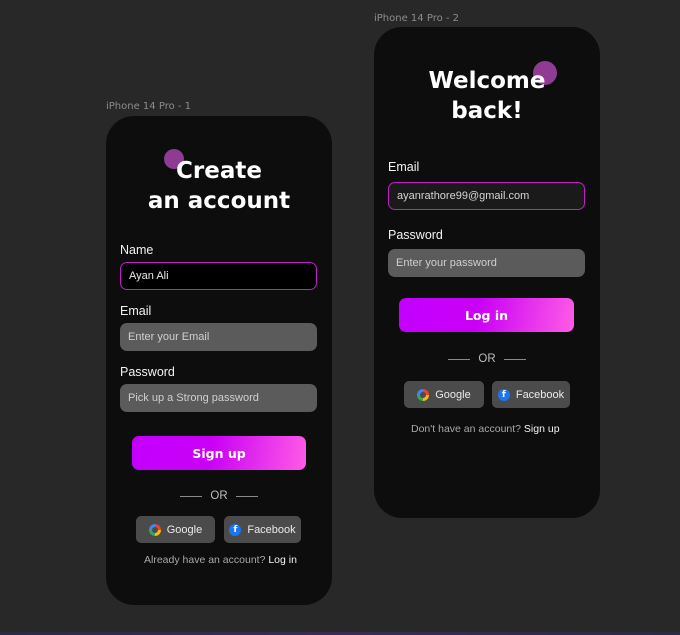 This screenshot has width=680, height=635. What do you see at coordinates (486, 263) in the screenshot?
I see `password-input: Enter your password` at bounding box center [486, 263].